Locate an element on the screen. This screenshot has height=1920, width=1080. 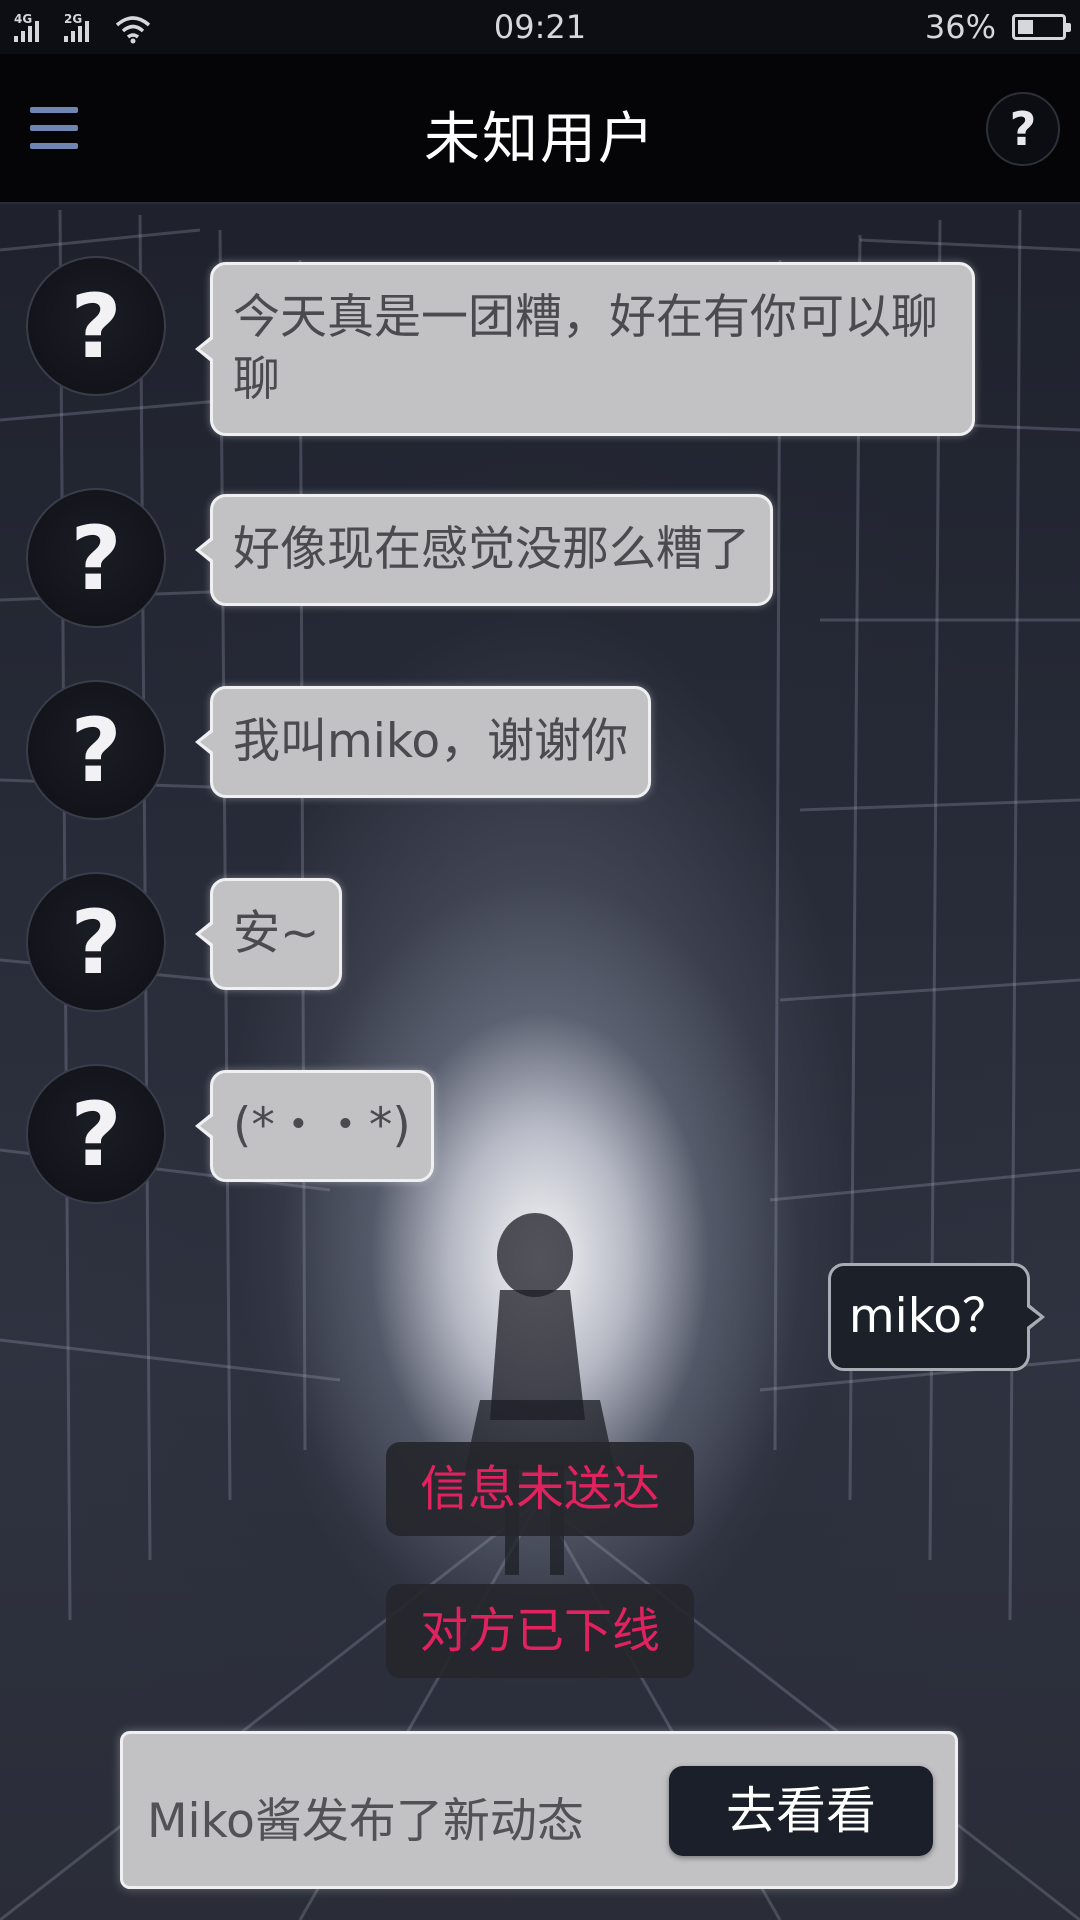
help-button: ? is located at coordinates (1023, 129).